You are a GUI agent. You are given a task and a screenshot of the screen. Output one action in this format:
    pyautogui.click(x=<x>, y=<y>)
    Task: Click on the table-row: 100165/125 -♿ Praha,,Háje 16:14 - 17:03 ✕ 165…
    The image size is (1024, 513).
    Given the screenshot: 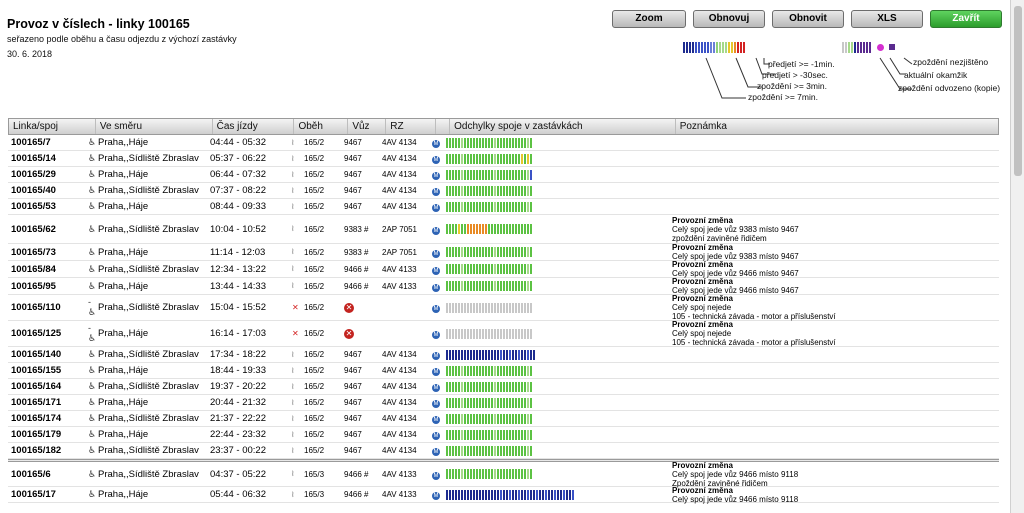 What is the action you would take?
    pyautogui.click(x=503, y=333)
    